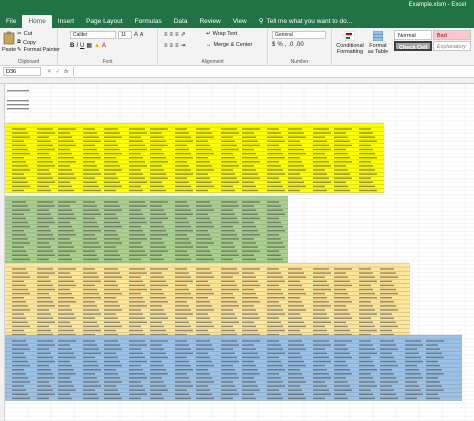 This screenshot has height=421, width=474. What do you see at coordinates (240, 21) in the screenshot?
I see `tab-view: View` at bounding box center [240, 21].